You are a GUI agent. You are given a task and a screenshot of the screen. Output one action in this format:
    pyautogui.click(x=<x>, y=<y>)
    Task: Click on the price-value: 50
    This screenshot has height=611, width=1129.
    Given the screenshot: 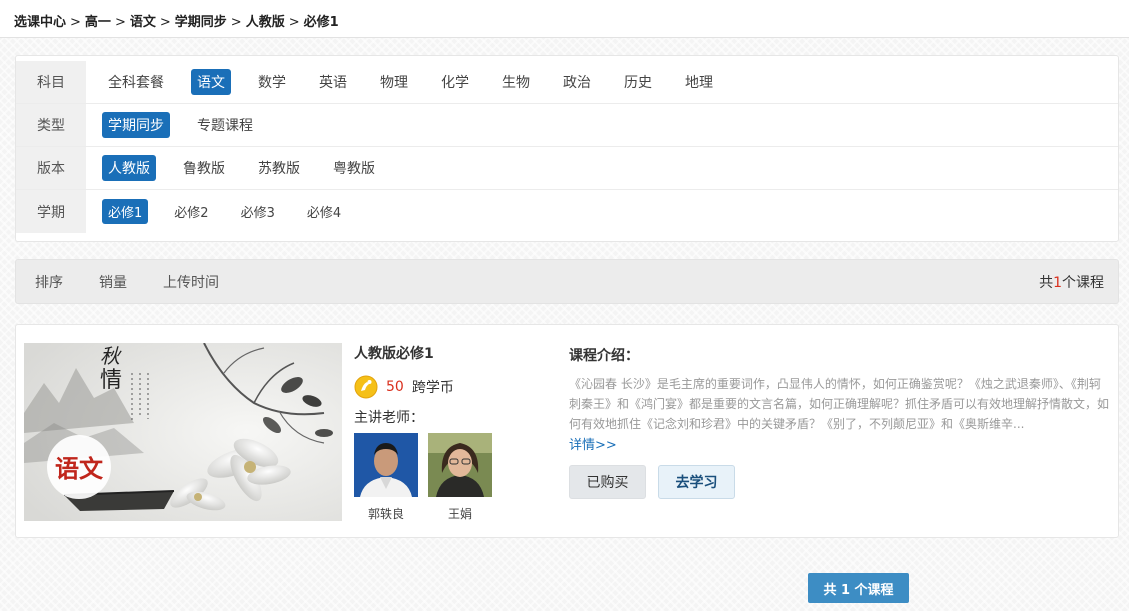 What is the action you would take?
    pyautogui.click(x=395, y=387)
    